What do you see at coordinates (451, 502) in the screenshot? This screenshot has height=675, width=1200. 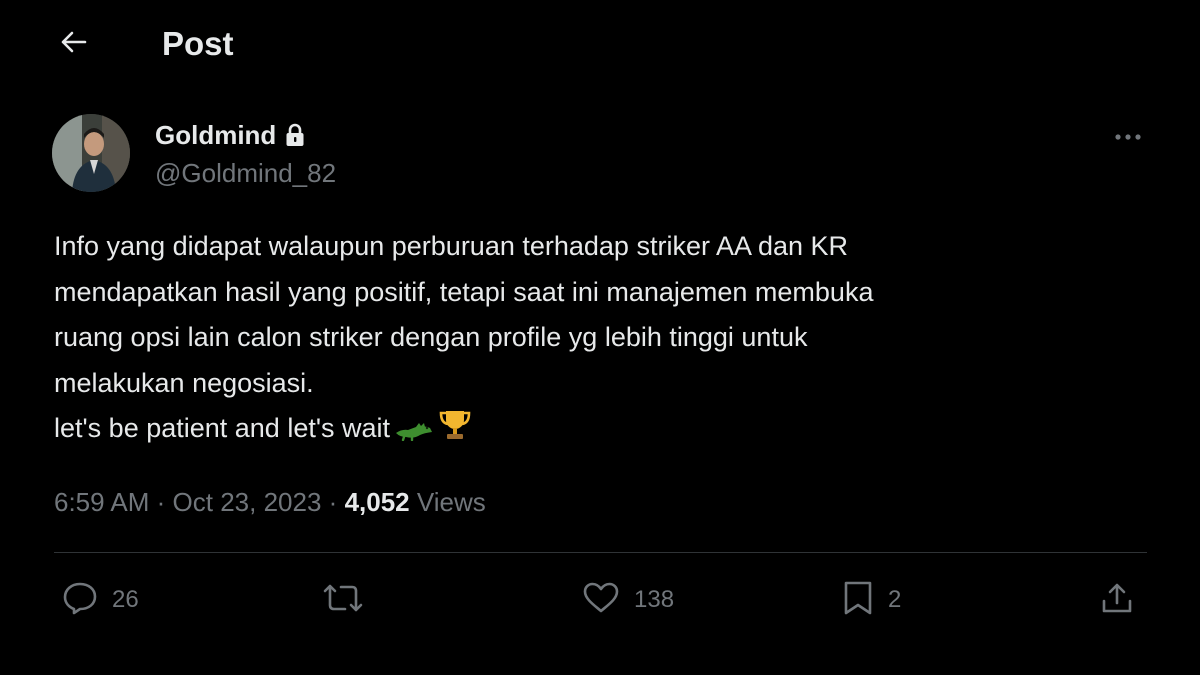 I see `views-label: Views` at bounding box center [451, 502].